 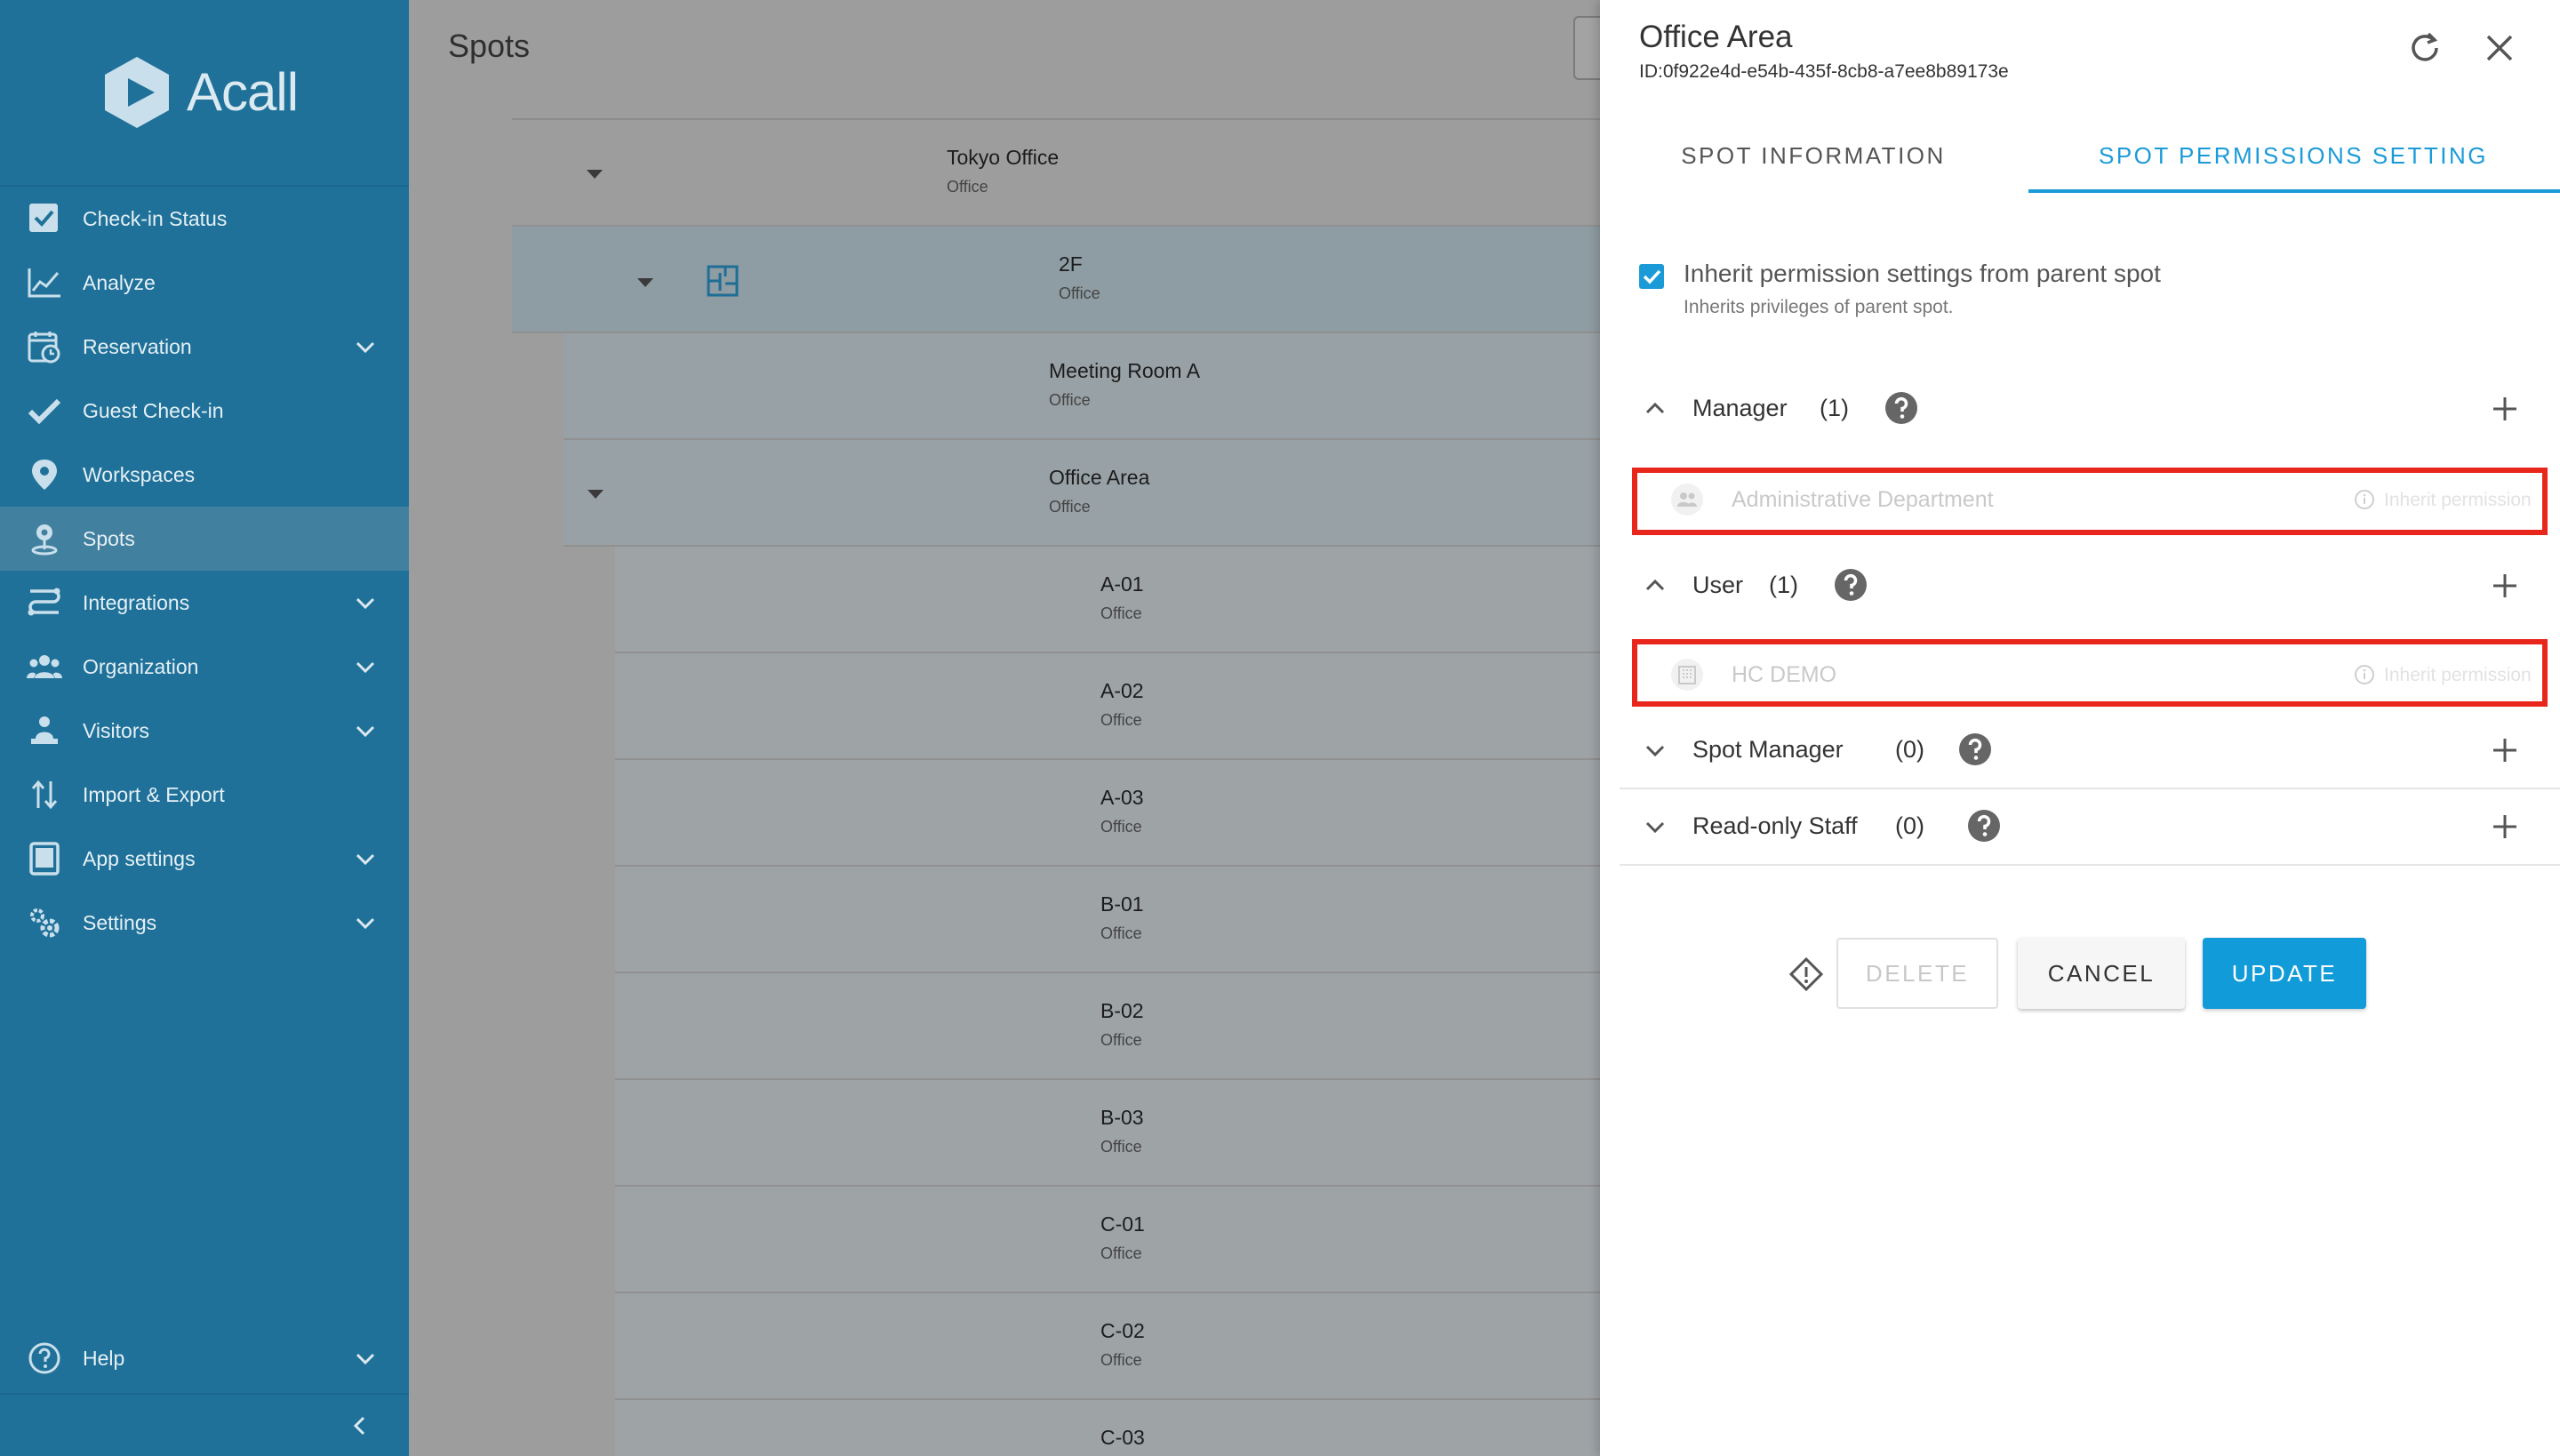 I want to click on add-user-icon, so click(x=2505, y=586).